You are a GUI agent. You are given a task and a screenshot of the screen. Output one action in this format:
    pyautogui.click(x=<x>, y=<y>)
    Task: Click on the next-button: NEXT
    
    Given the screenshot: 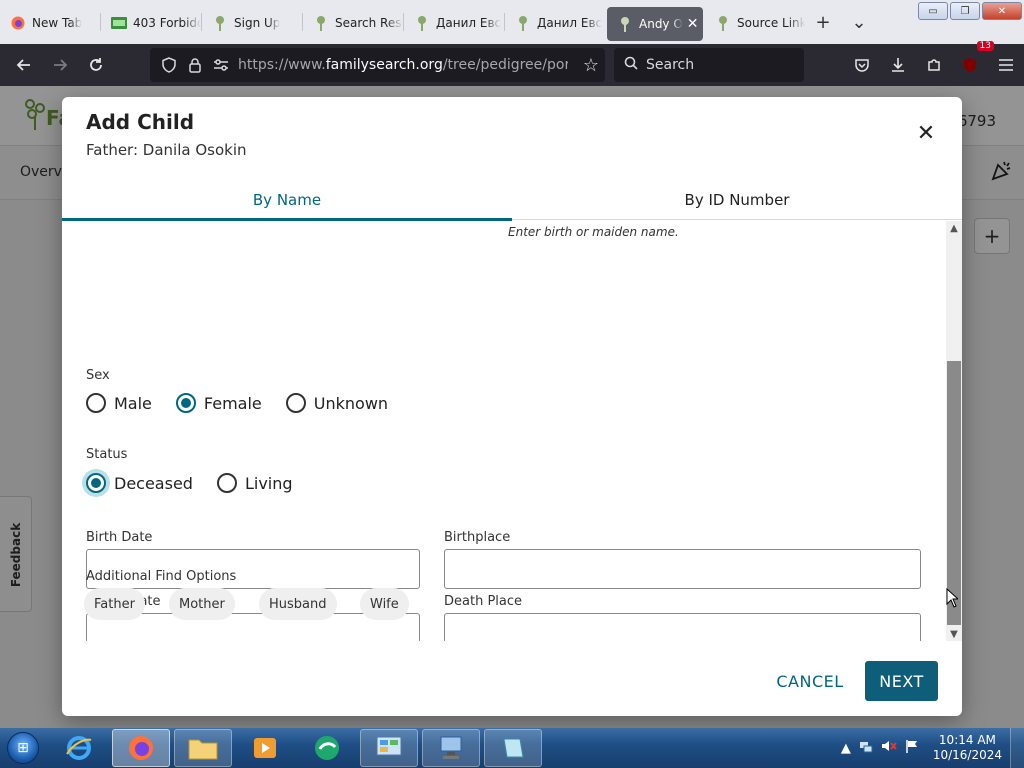 What is the action you would take?
    pyautogui.click(x=901, y=681)
    